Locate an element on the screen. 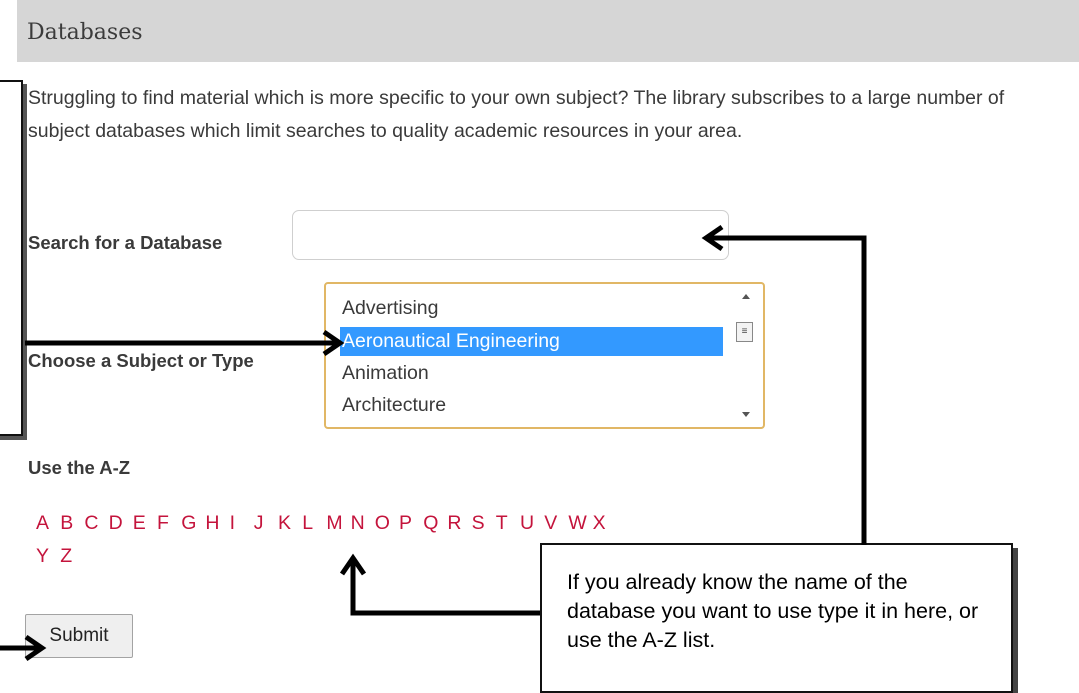 The image size is (1079, 693). arrow-to-az-list is located at coordinates (445, 588).